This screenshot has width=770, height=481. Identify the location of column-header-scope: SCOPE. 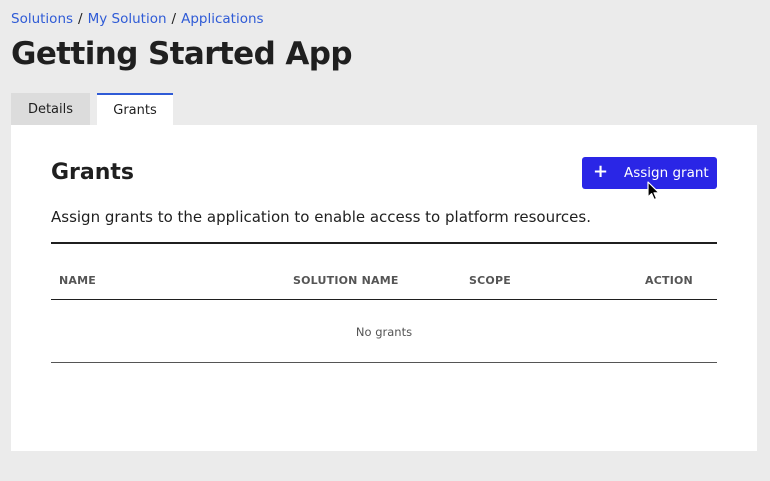
(490, 280).